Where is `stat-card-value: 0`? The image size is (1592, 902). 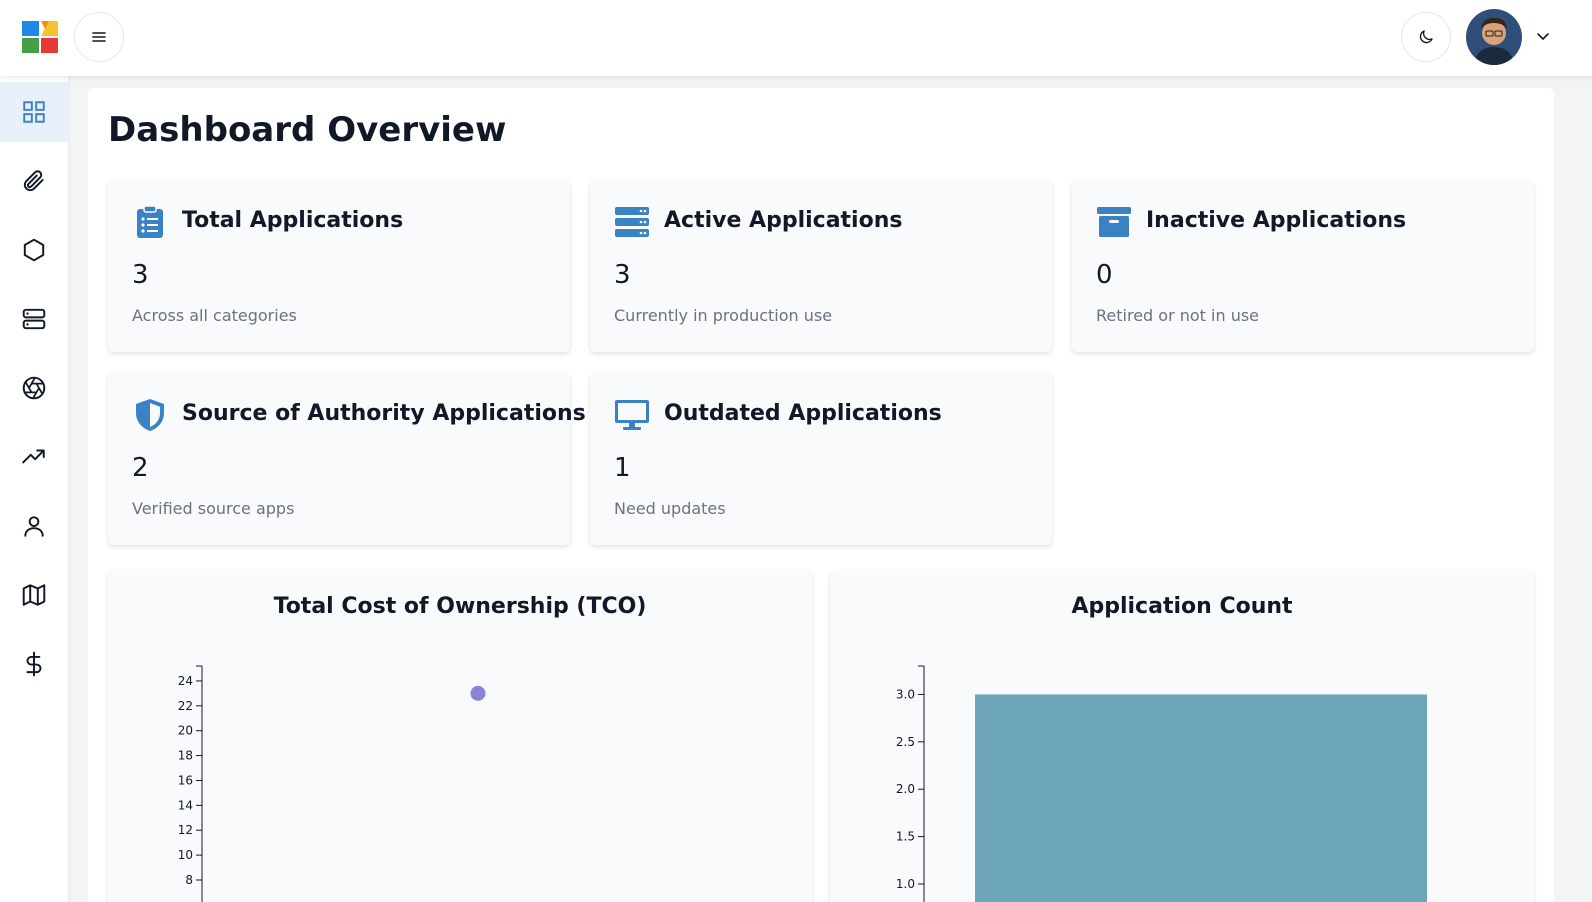 stat-card-value: 0 is located at coordinates (1104, 275).